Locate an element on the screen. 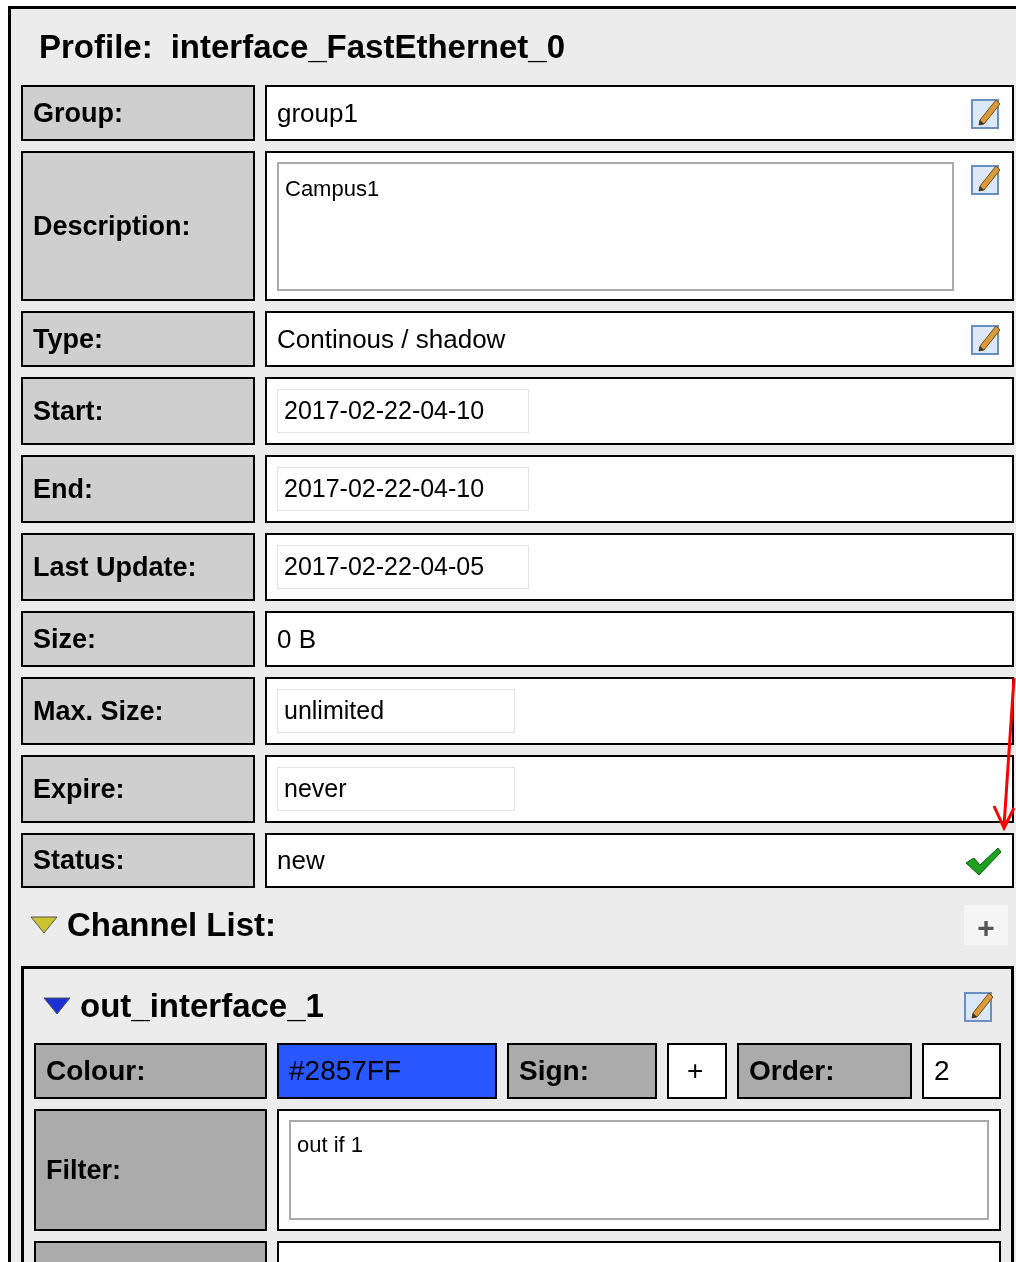 Image resolution: width=1016 pixels, height=1262 pixels. field-label: Last Update: is located at coordinates (138, 567).